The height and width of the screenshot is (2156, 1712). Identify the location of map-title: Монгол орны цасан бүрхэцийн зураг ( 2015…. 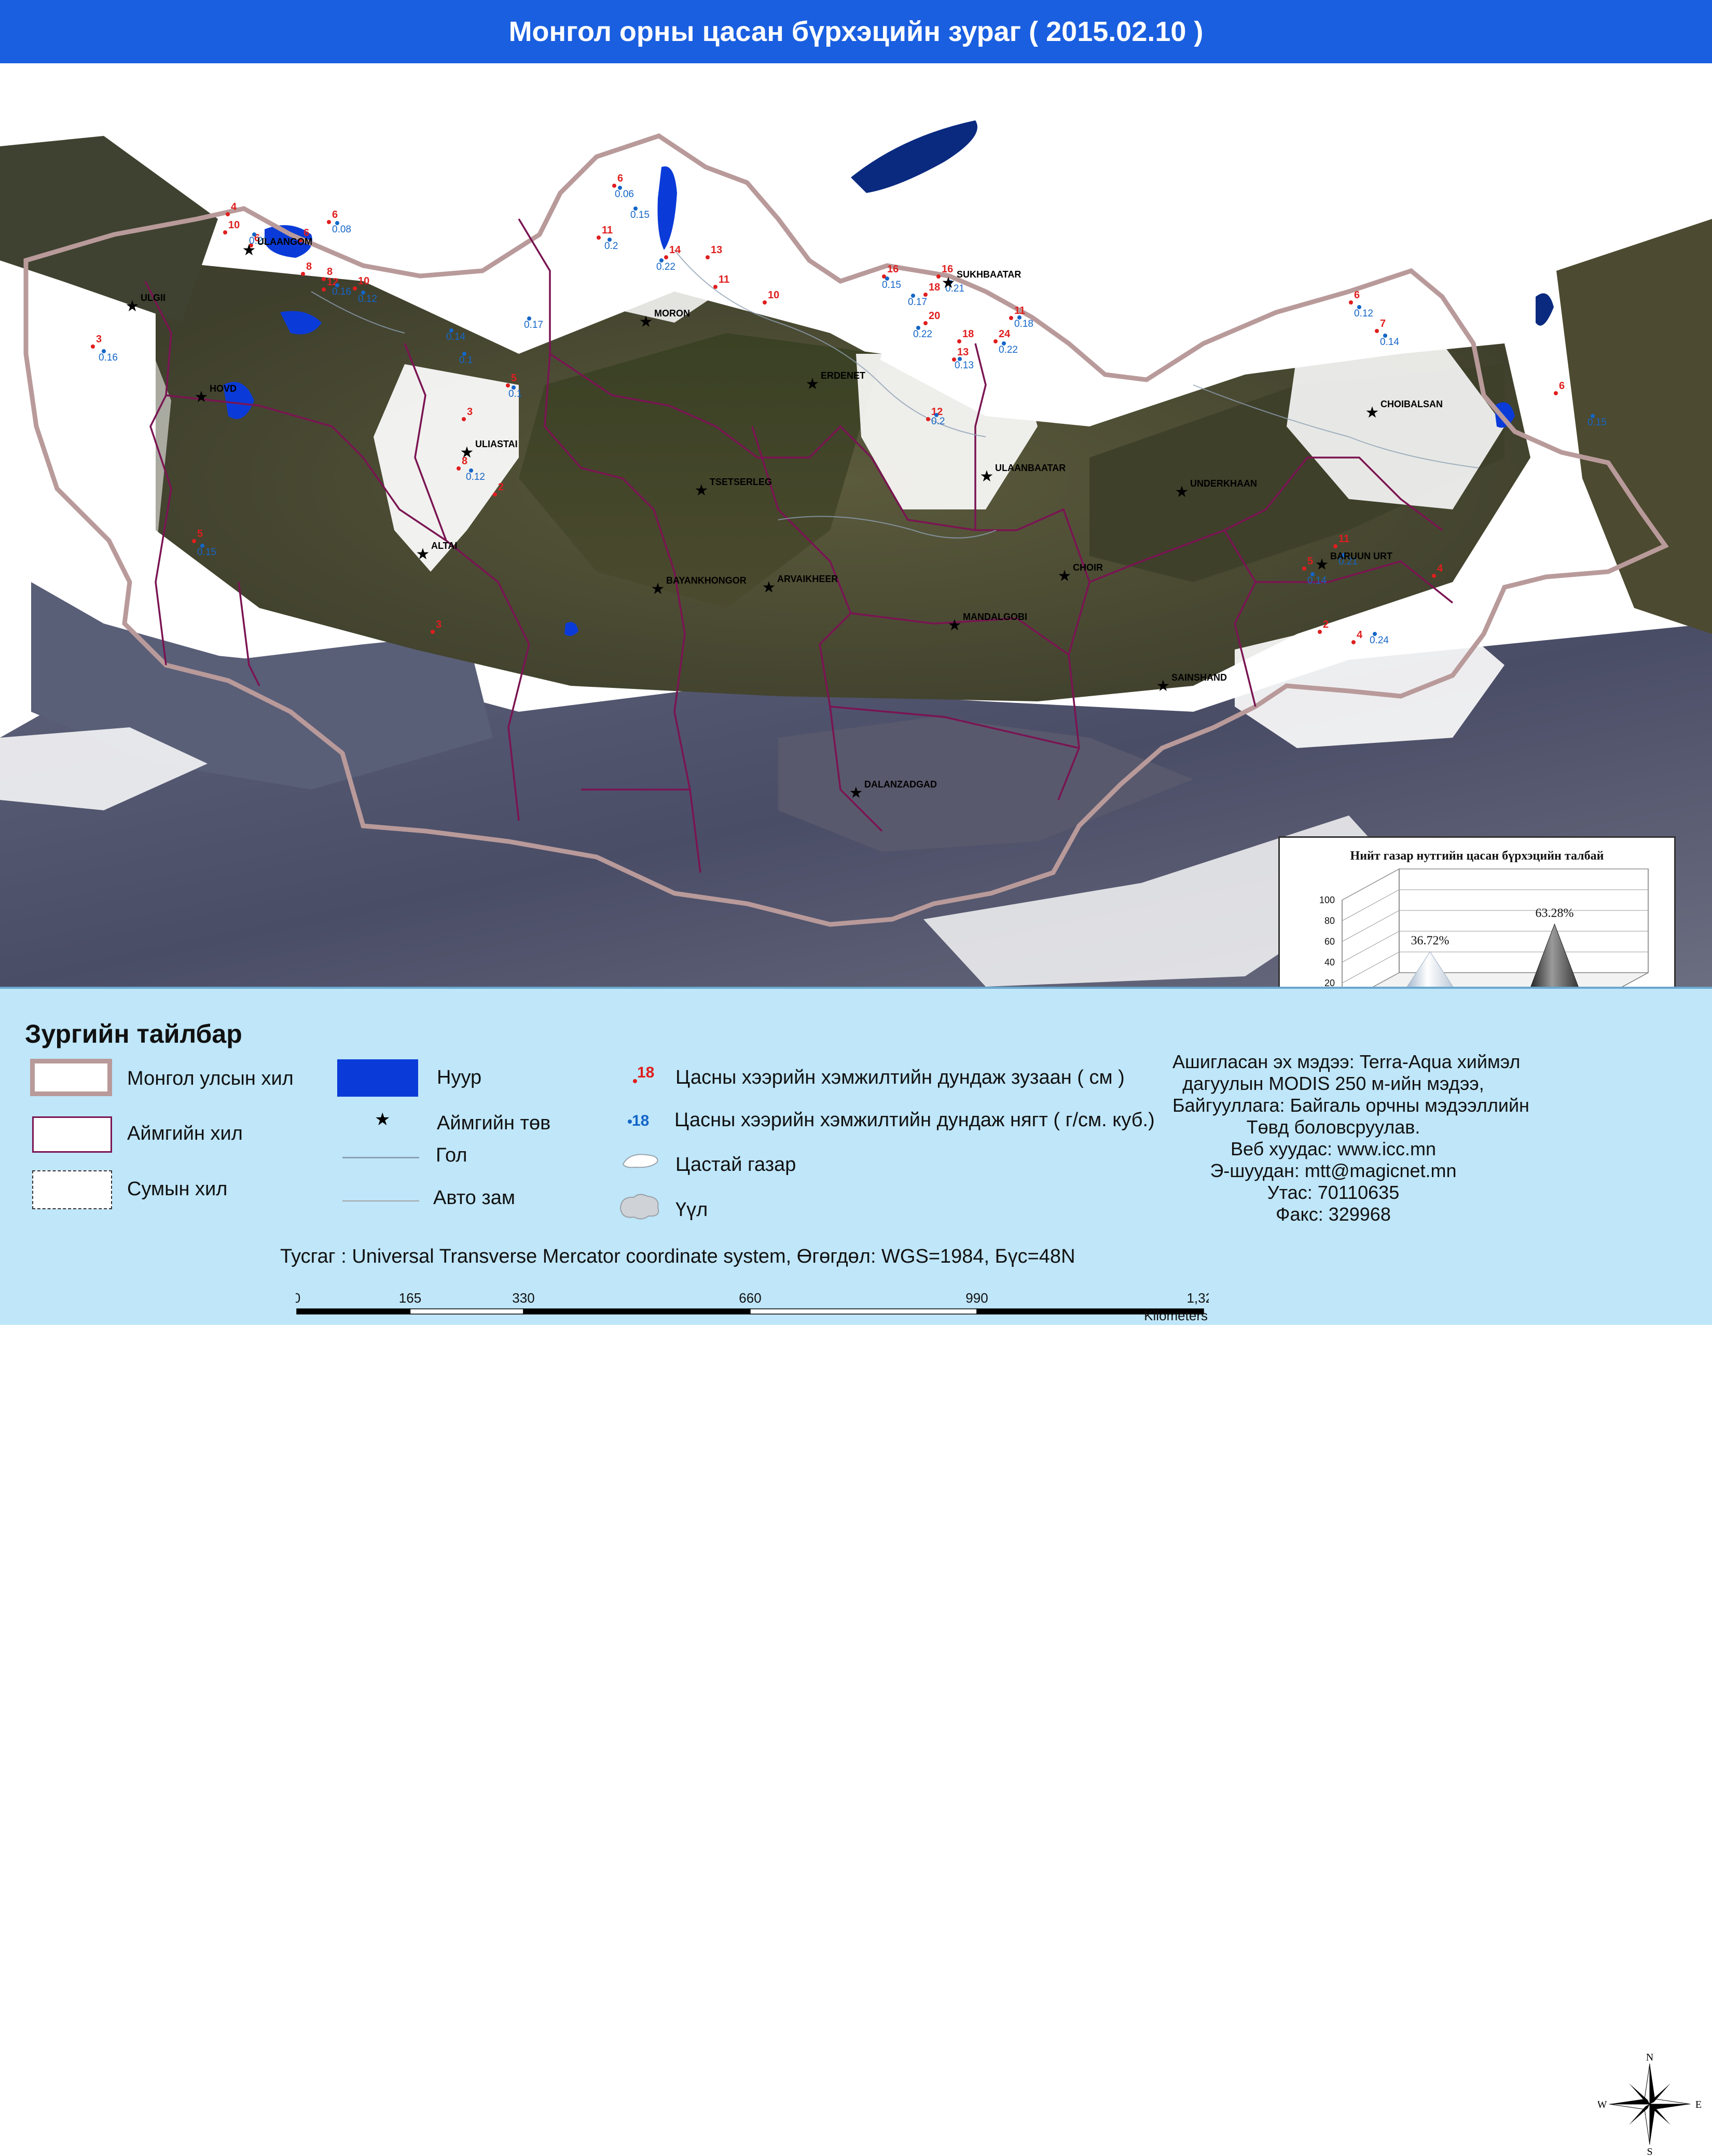
(856, 31).